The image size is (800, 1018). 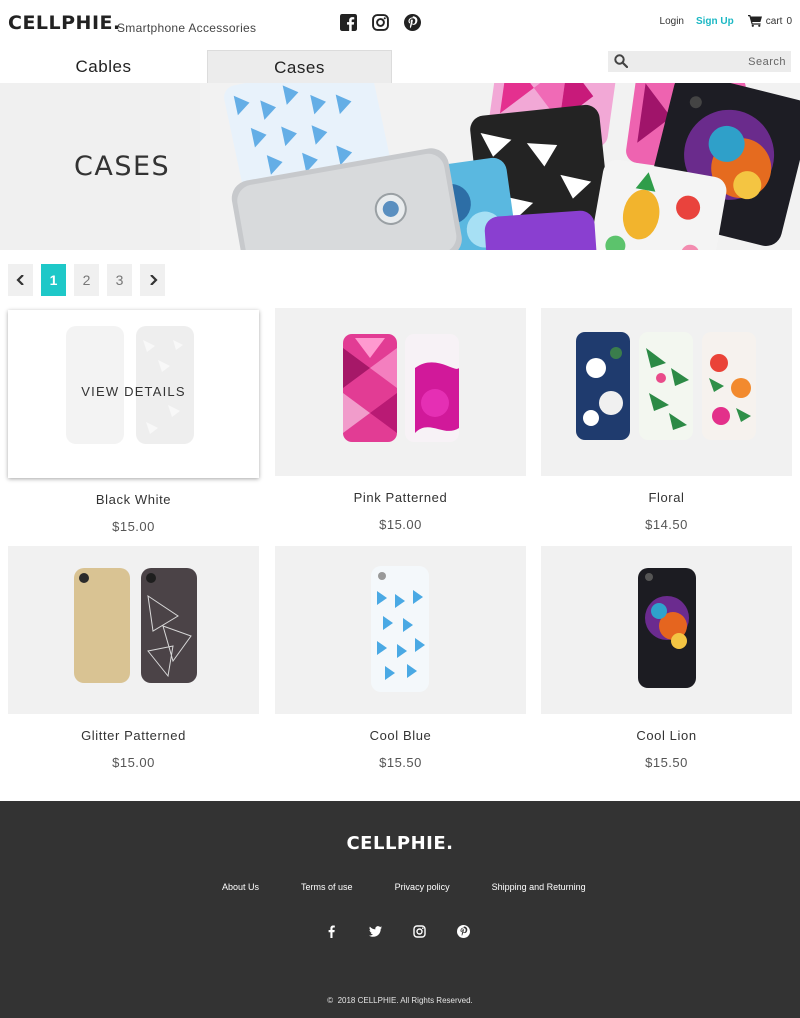 I want to click on footer-brand-logo: CELLPHIE., so click(x=400, y=843).